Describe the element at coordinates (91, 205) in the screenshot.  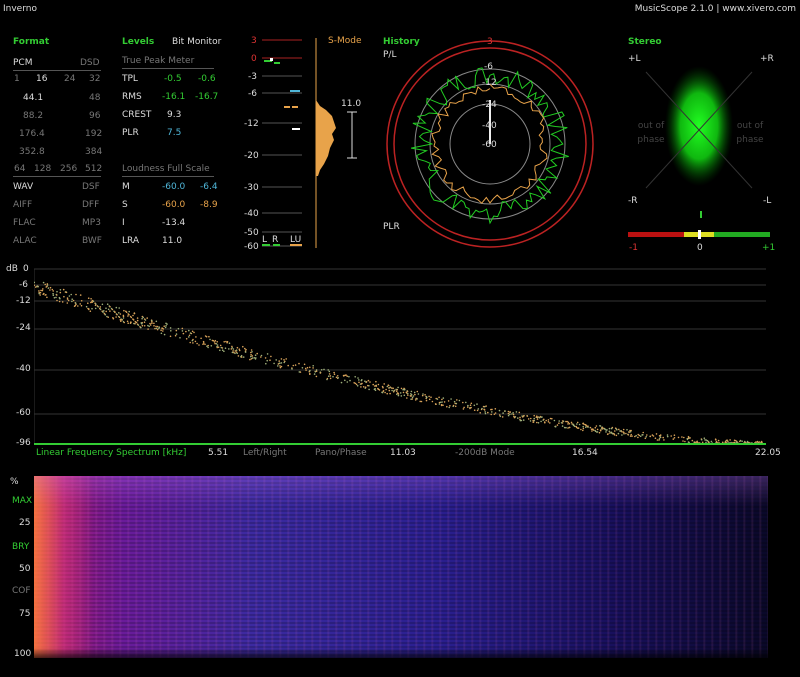
I see `format-dff: DFF` at that location.